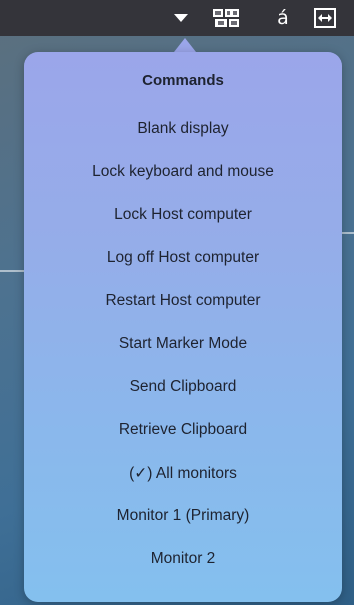 This screenshot has height=605, width=354. I want to click on menu-item-label: Retrieve Clipboard, so click(183, 429).